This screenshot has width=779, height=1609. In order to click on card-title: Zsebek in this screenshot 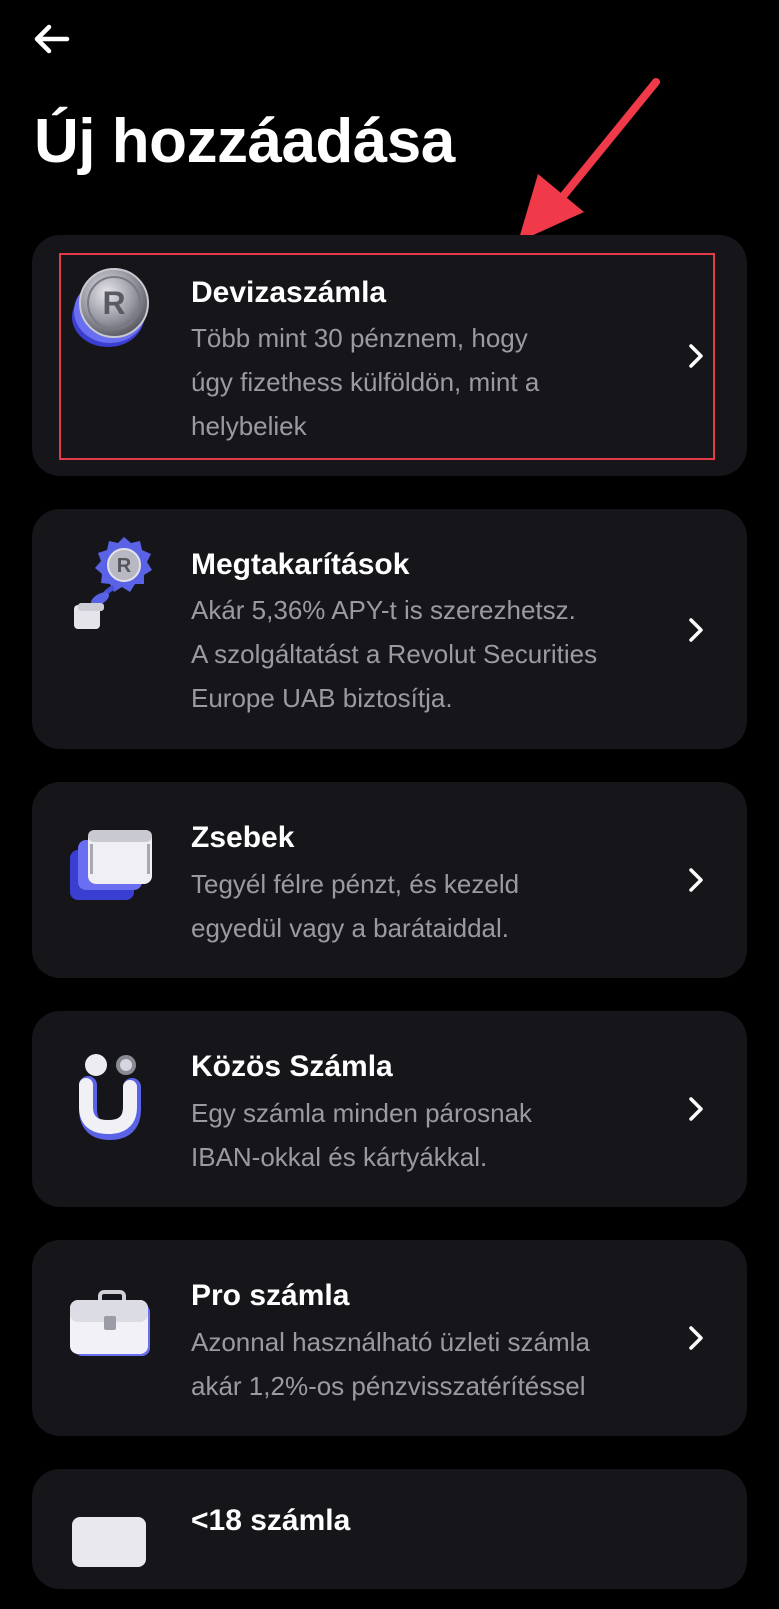, I will do `click(243, 837)`.